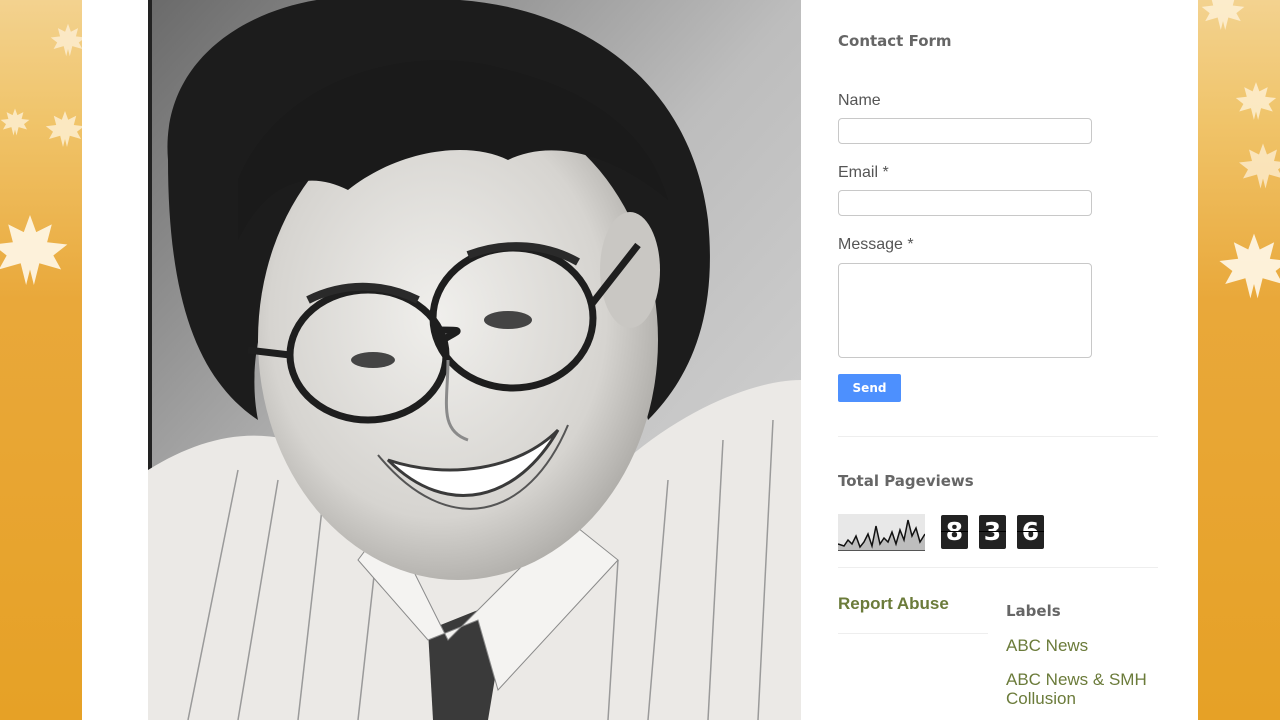 The width and height of the screenshot is (1280, 720). What do you see at coordinates (895, 41) in the screenshot?
I see `contact-form-title: Contact Form` at bounding box center [895, 41].